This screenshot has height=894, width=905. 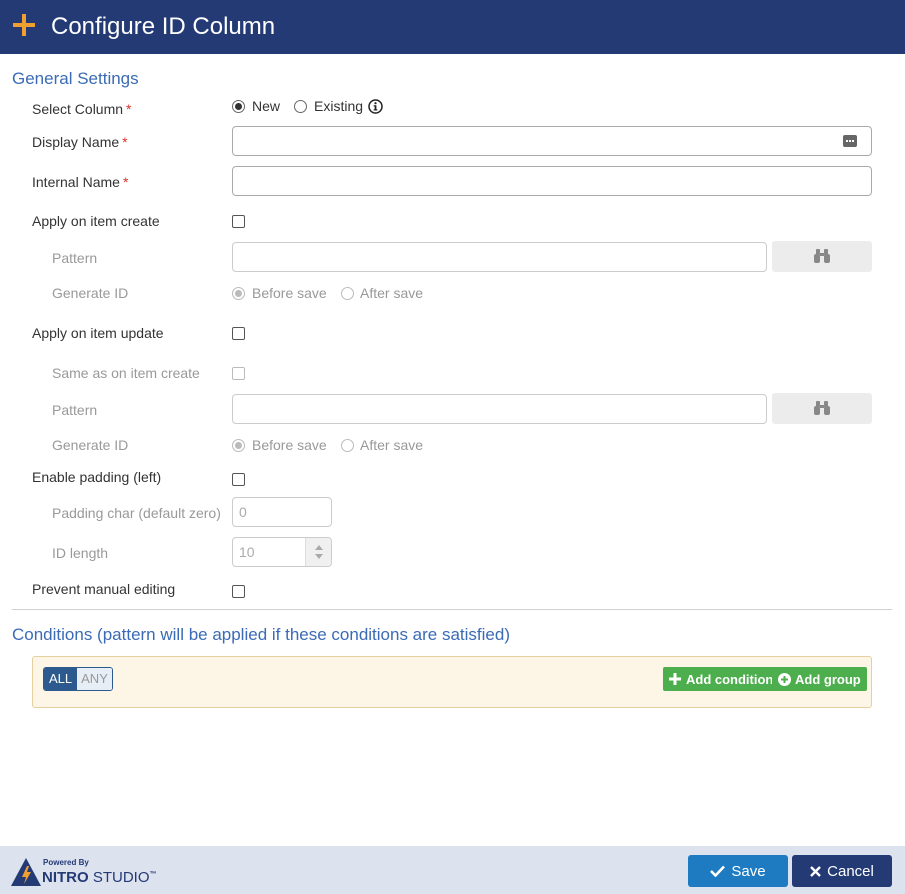 What do you see at coordinates (499, 257) in the screenshot?
I see `create-pattern-input` at bounding box center [499, 257].